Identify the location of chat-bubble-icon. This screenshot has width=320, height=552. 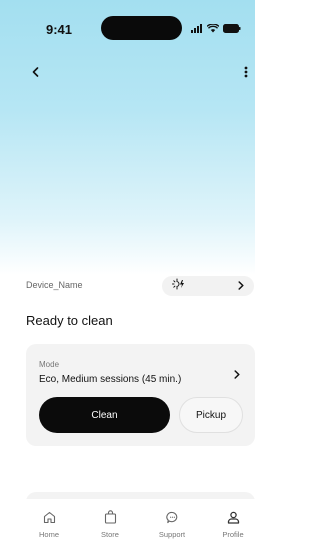
(172, 517).